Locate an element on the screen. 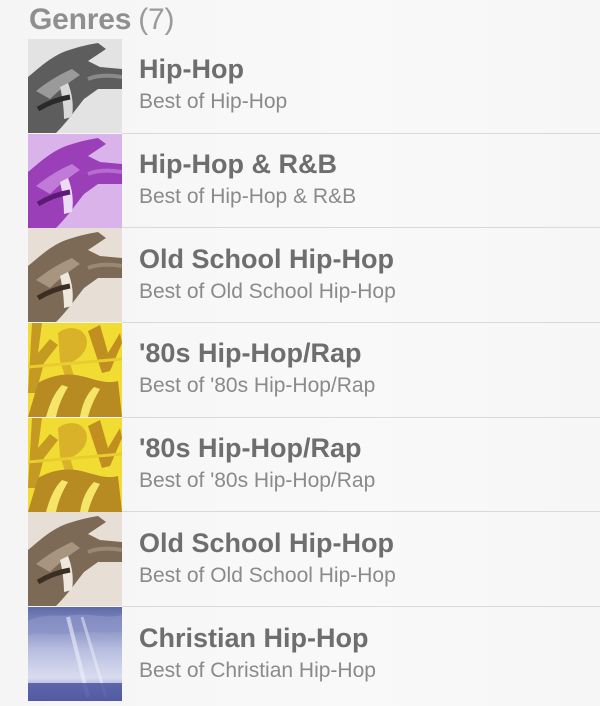 This screenshot has width=600, height=706. genre-title: Christian Hip-Hop is located at coordinates (254, 637).